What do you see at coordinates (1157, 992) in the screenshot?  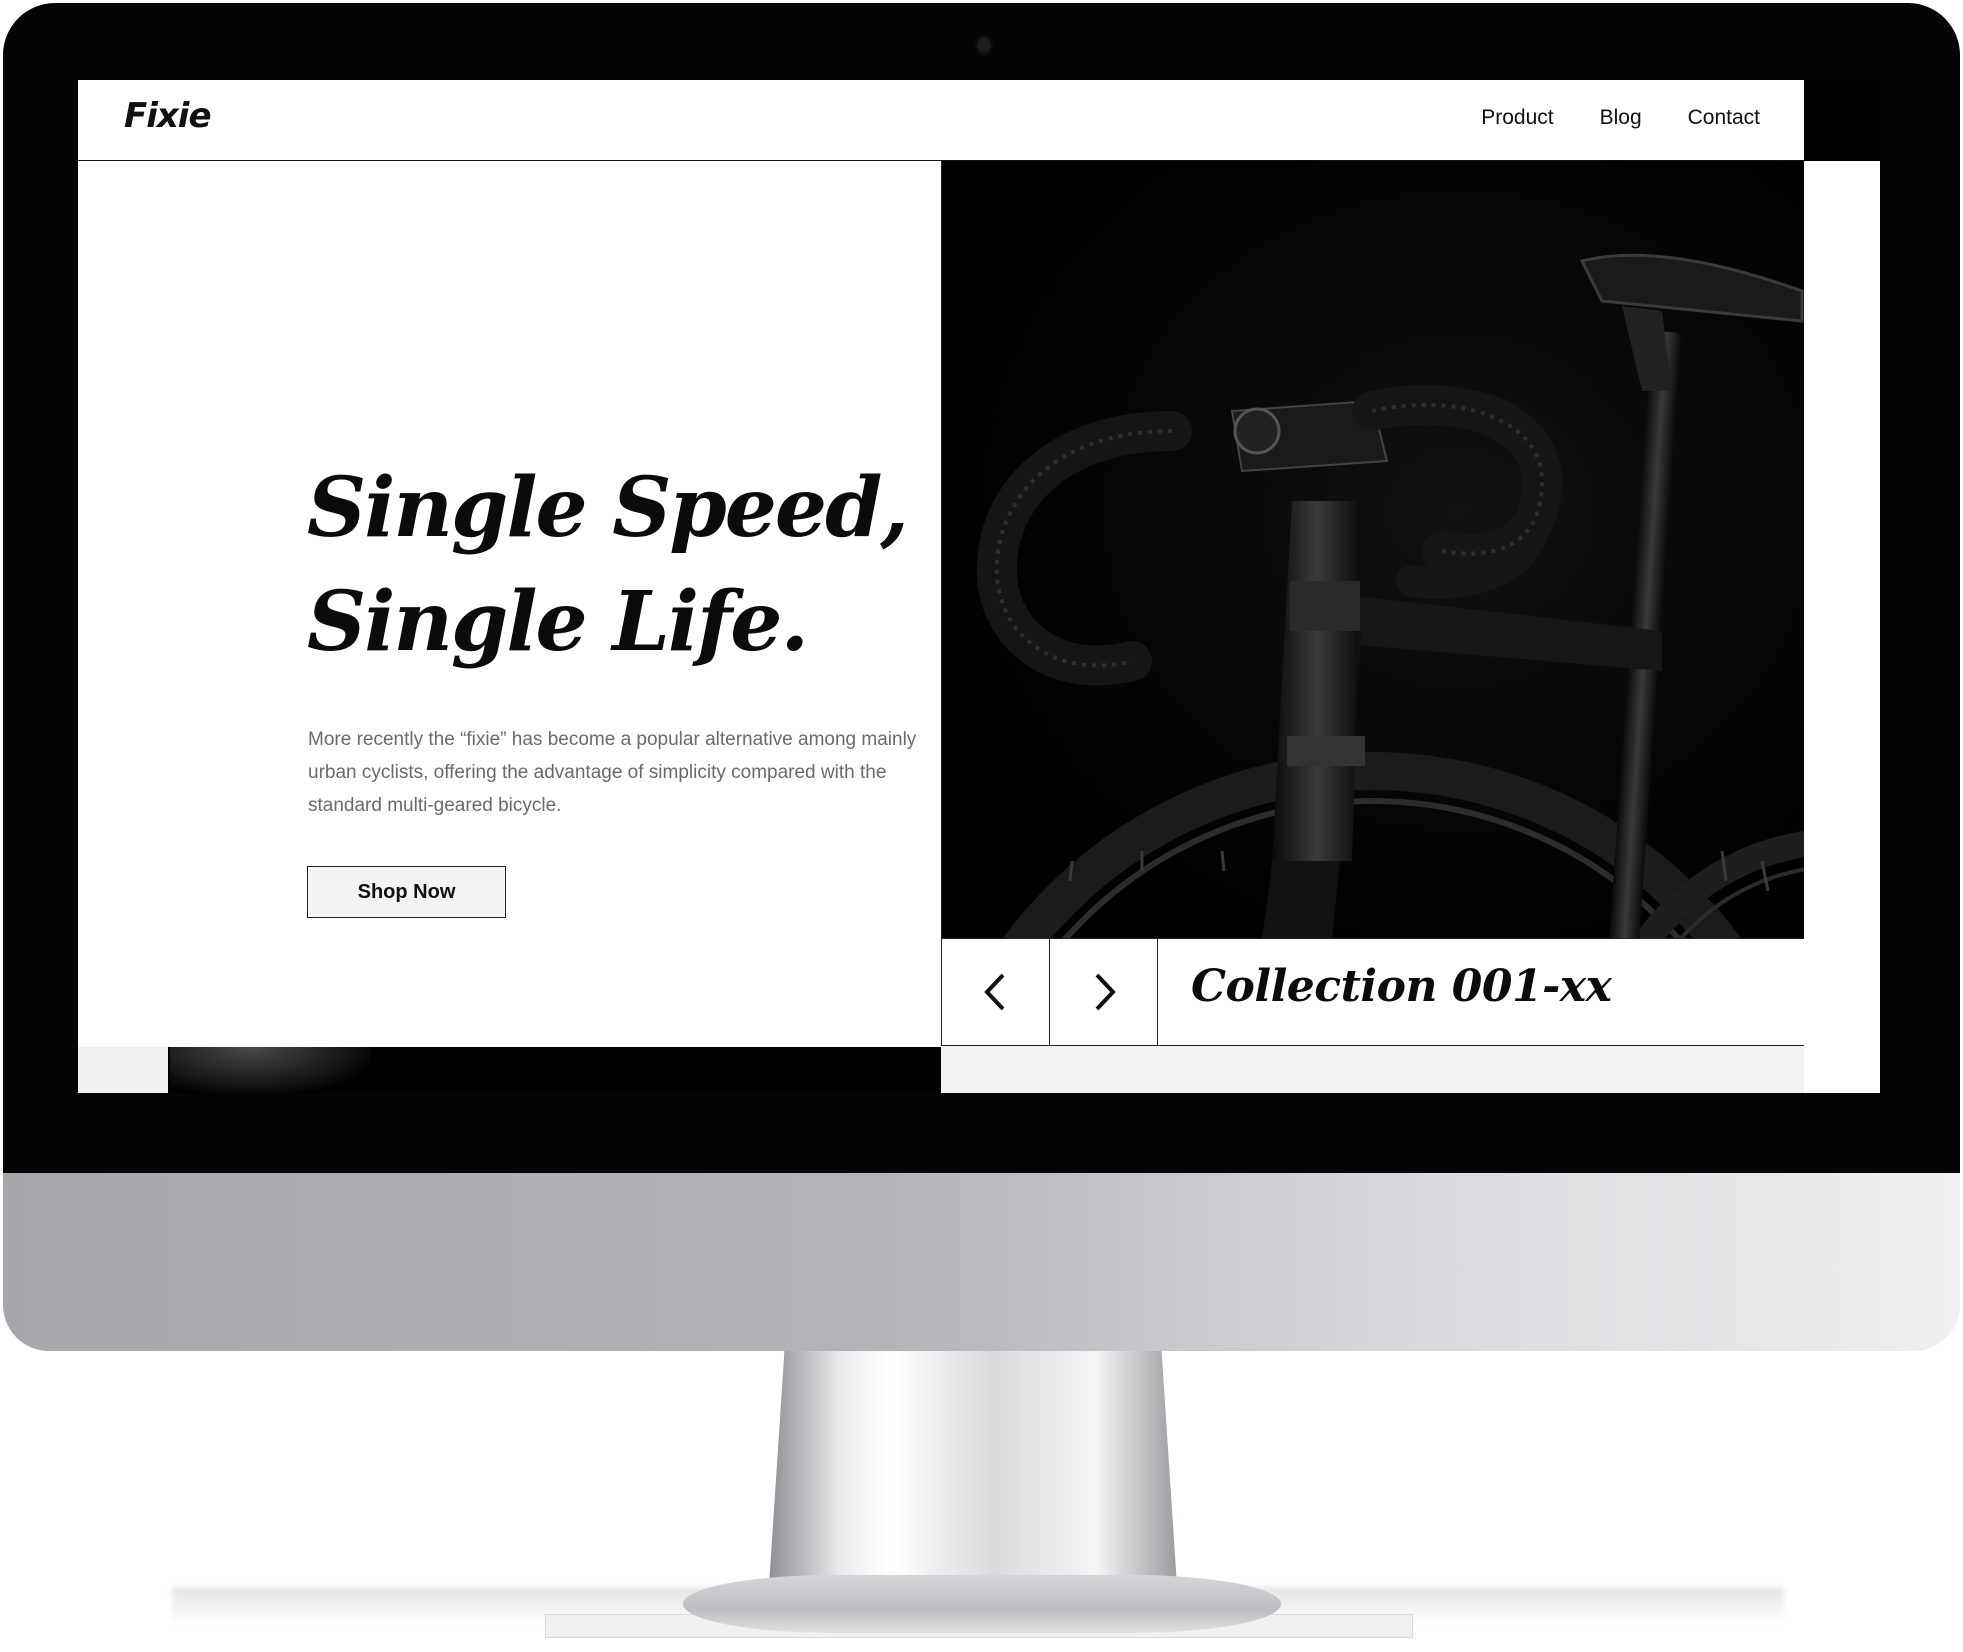 I see `slider-divider` at bounding box center [1157, 992].